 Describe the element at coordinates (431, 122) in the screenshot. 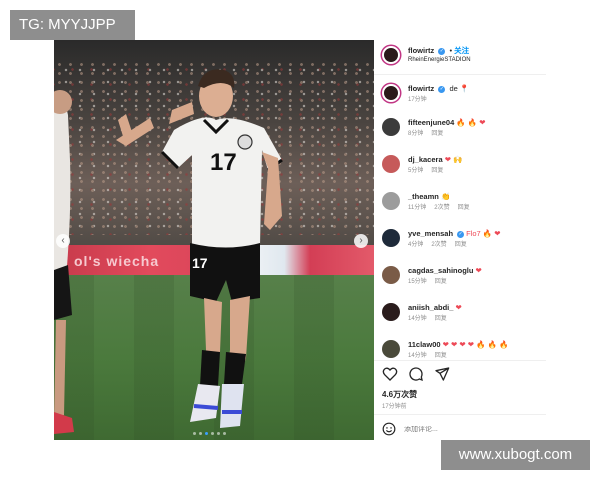

I see `commenter-username: fifteenjune04` at that location.